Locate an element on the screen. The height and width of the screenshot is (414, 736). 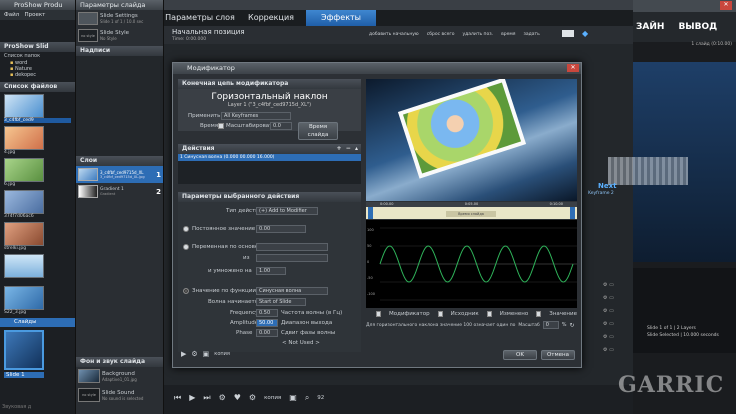
background-row: Background Adaptive1_01.jpg is located at coordinates (107, 376).